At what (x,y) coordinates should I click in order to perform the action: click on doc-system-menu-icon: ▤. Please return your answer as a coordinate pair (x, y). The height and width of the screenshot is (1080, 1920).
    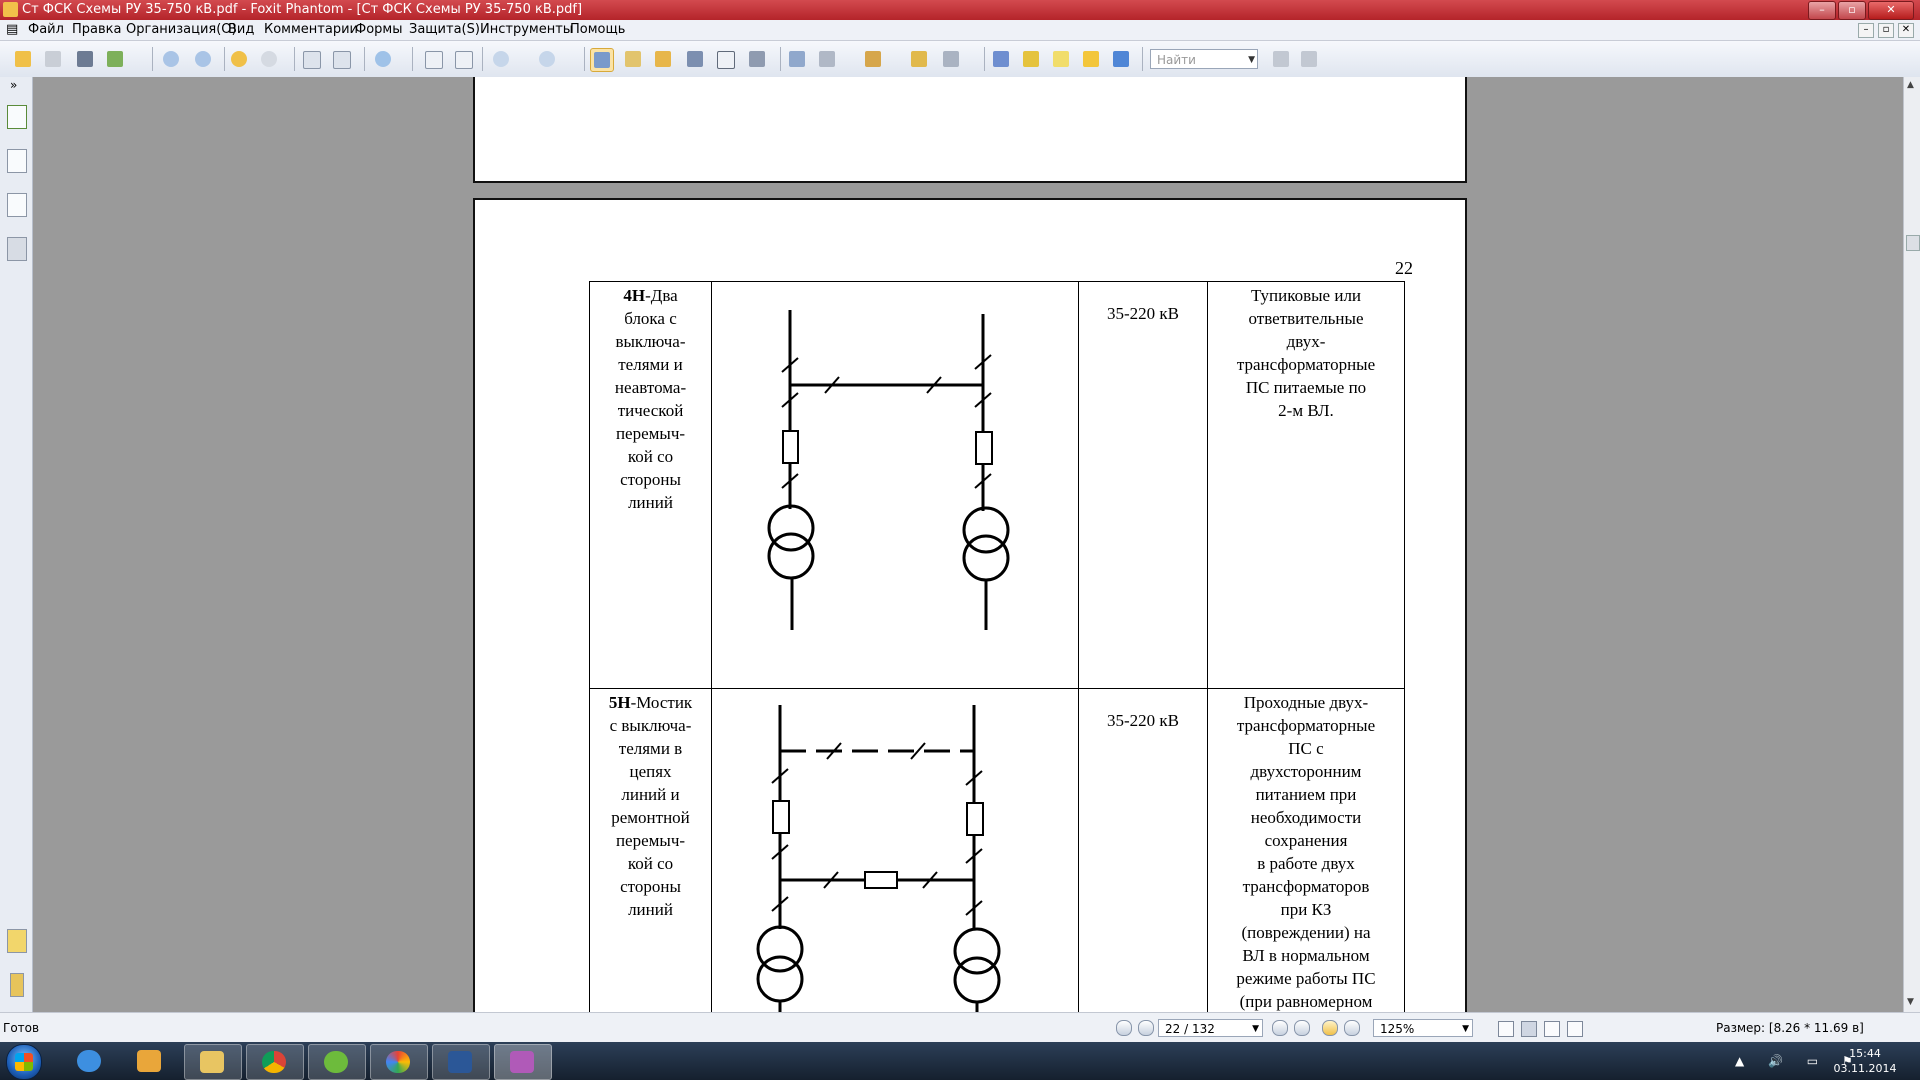
    Looking at the image, I should click on (10, 30).